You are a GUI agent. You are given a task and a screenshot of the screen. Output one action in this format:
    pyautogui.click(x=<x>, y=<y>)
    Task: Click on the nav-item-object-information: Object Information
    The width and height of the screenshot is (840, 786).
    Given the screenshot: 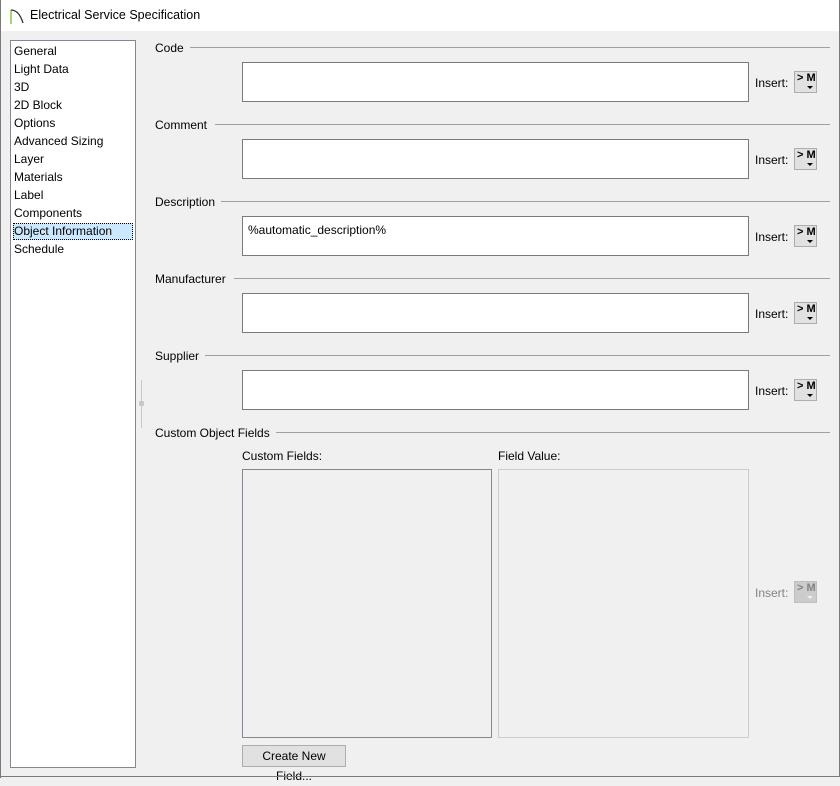 What is the action you would take?
    pyautogui.click(x=73, y=231)
    